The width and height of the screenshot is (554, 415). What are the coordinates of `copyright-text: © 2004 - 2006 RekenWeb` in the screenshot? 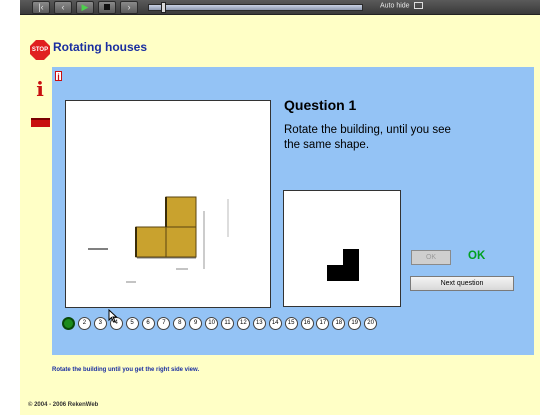 It's located at (63, 405).